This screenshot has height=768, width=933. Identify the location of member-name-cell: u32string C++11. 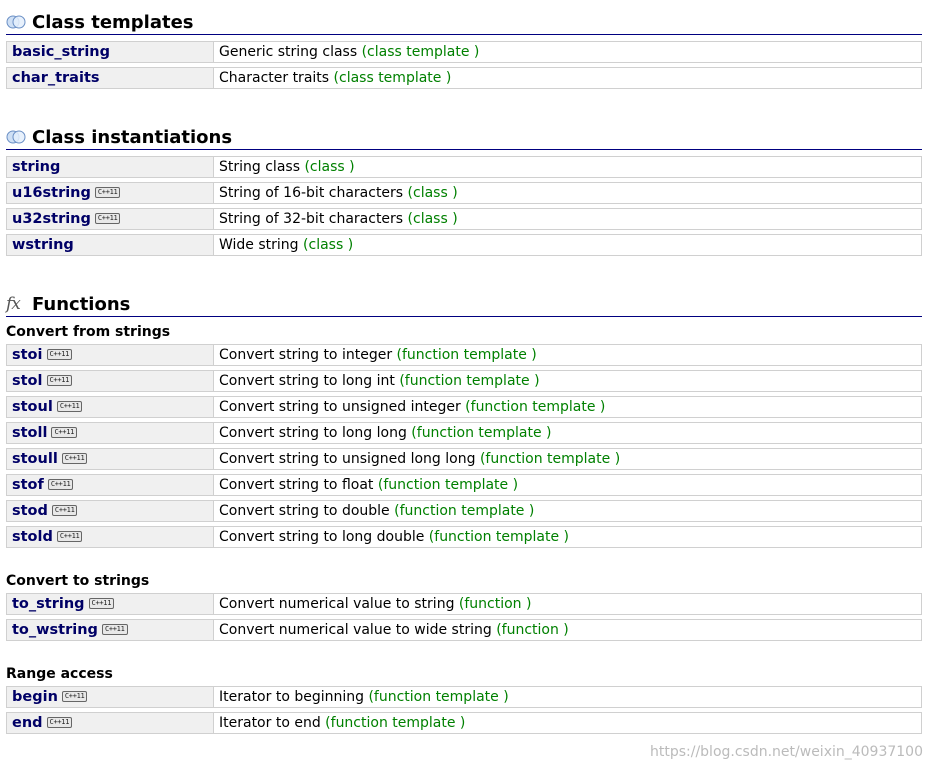
(109, 219).